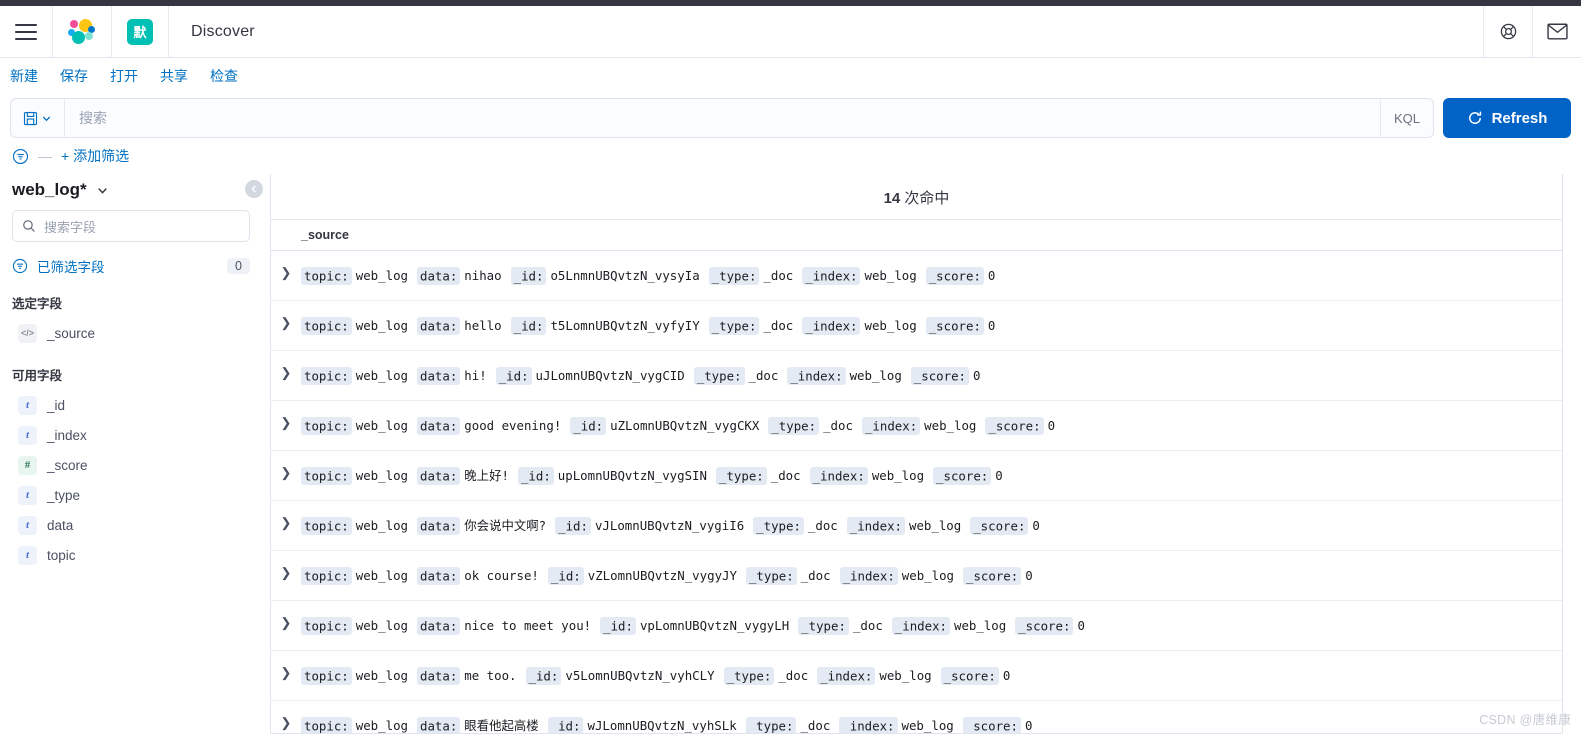  I want to click on menu-item-inspect: 检查, so click(224, 76).